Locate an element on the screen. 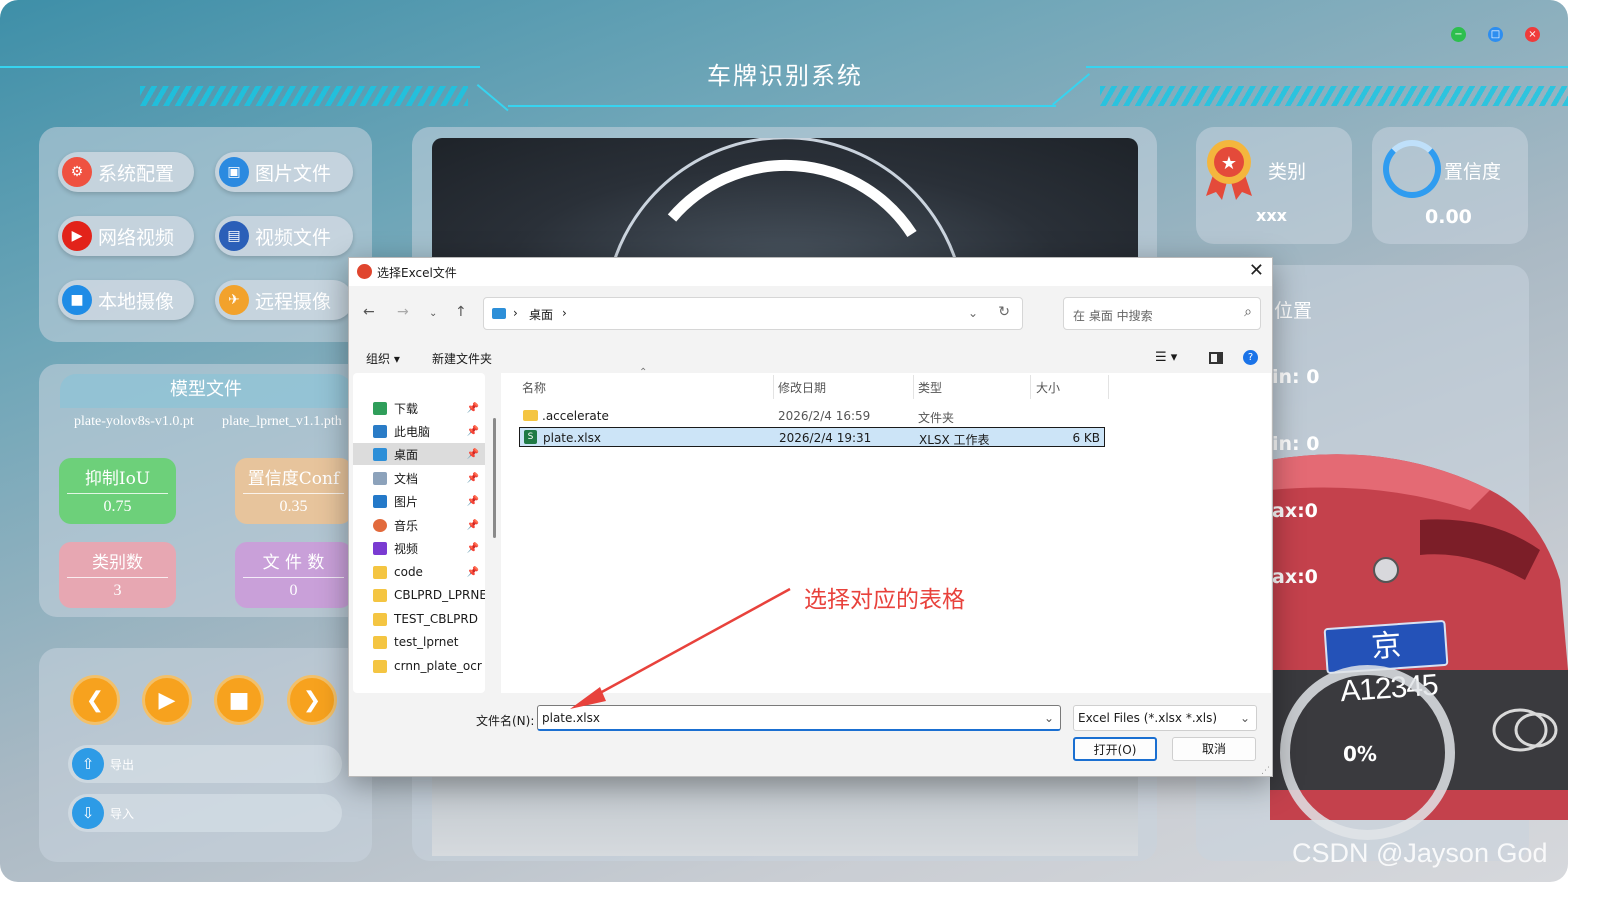 Image resolution: width=1600 pixels, height=900 pixels. remote-camera-button: ✈ 远程摄像 is located at coordinates (284, 300).